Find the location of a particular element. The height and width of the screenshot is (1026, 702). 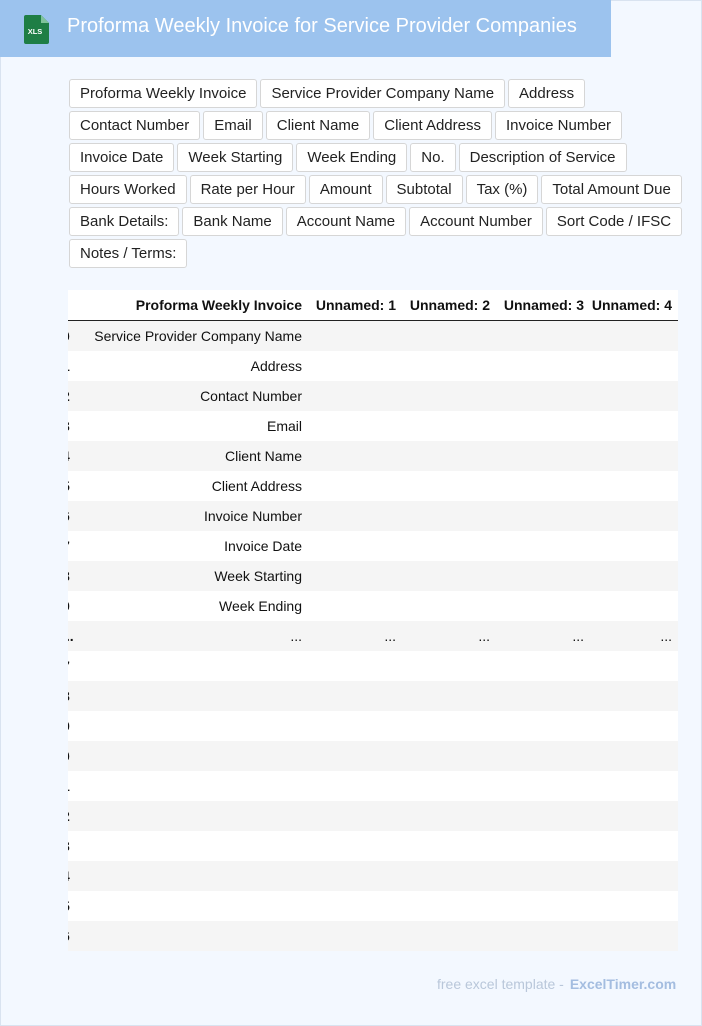

field-chip: Week Starting is located at coordinates (235, 157).